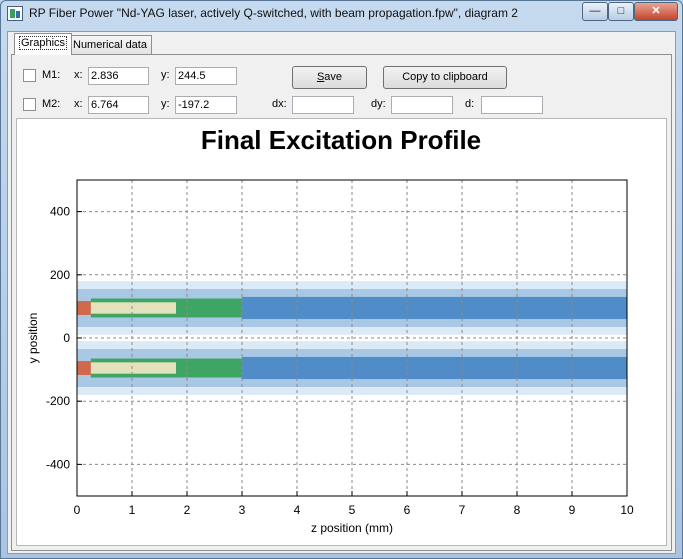  What do you see at coordinates (378, 104) in the screenshot?
I see `dy-label: dy:` at bounding box center [378, 104].